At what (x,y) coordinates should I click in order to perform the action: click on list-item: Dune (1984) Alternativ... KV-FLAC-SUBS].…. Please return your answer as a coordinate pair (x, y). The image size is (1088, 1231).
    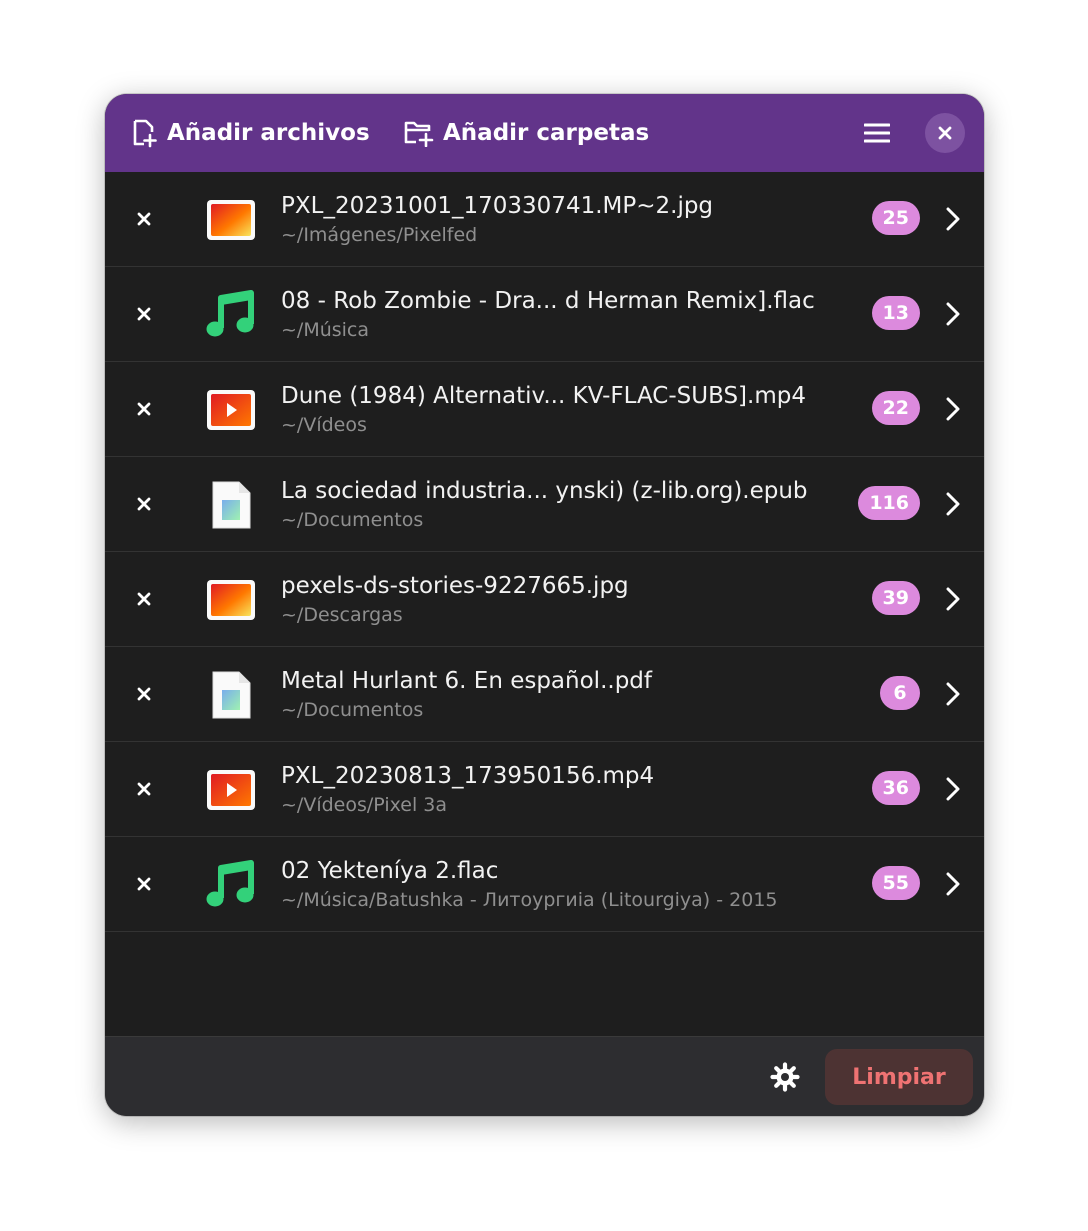
    Looking at the image, I should click on (544, 409).